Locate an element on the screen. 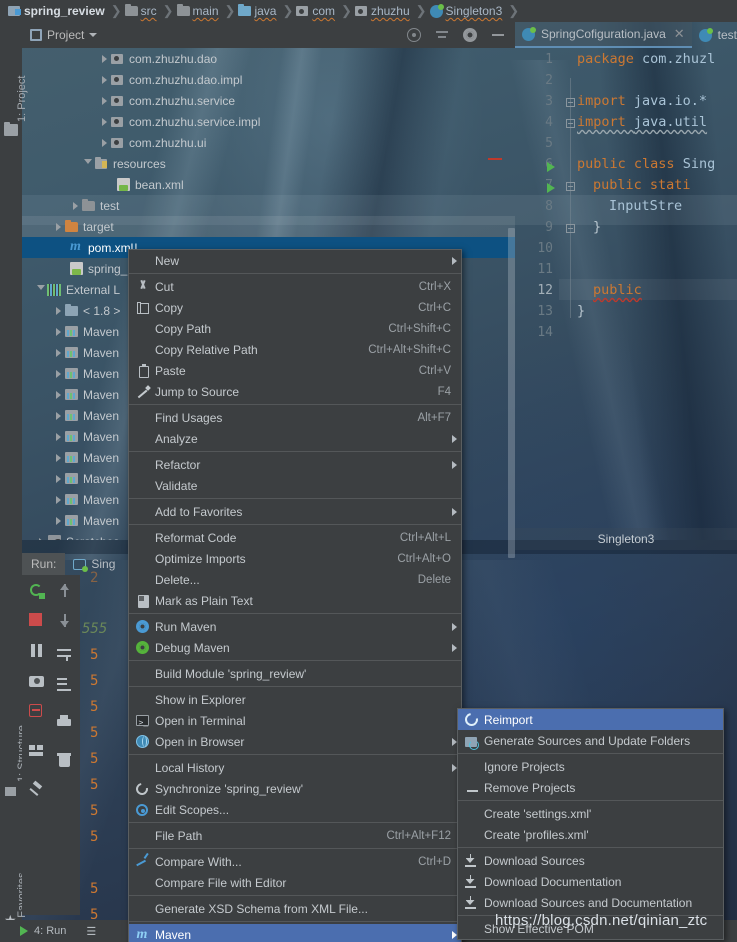 Image resolution: width=737 pixels, height=942 pixels. tab-springcofiguration: SpringCofiguration.java ✕ is located at coordinates (603, 35).